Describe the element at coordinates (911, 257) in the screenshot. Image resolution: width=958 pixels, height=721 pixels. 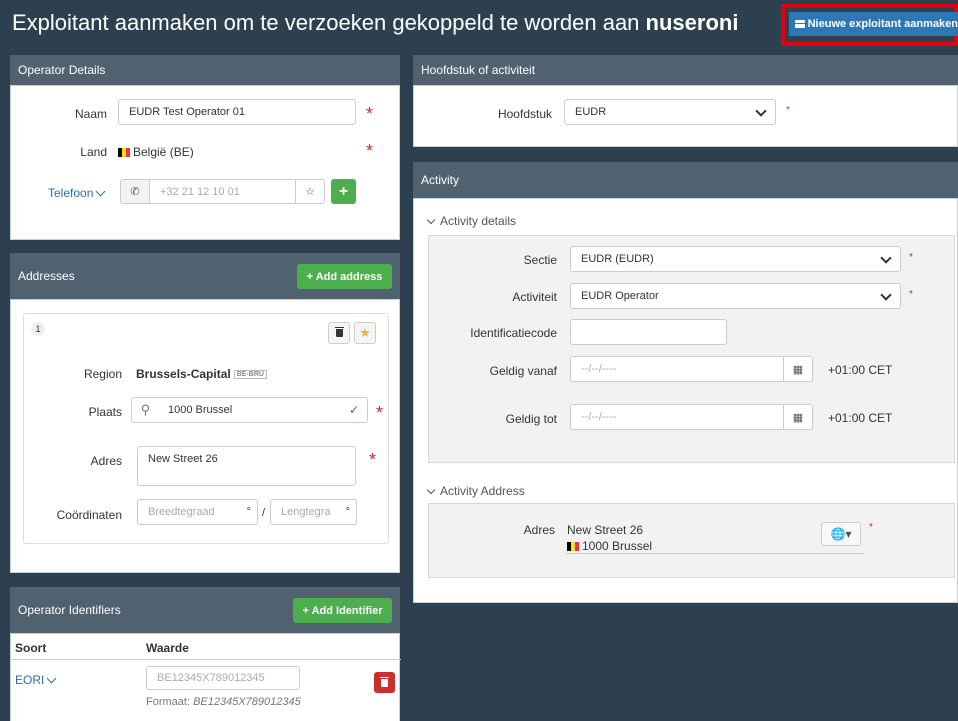
I see `section-required-mark: *` at that location.